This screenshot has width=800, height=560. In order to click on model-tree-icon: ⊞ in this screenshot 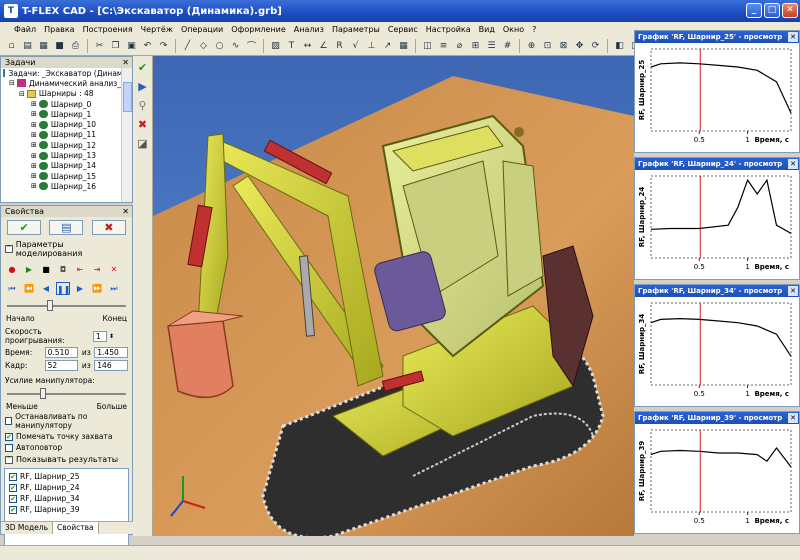, I will do `click(475, 45)`.